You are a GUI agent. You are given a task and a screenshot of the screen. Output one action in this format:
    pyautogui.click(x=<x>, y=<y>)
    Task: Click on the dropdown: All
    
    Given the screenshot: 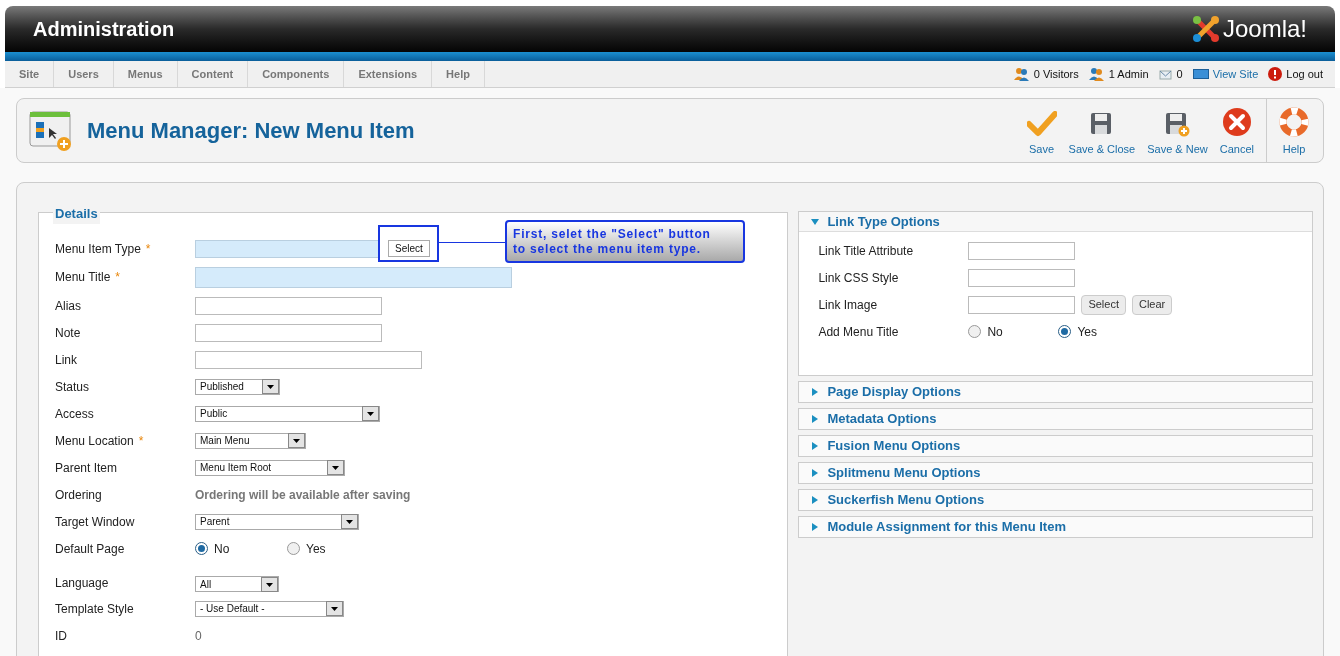 What is the action you would take?
    pyautogui.click(x=237, y=584)
    